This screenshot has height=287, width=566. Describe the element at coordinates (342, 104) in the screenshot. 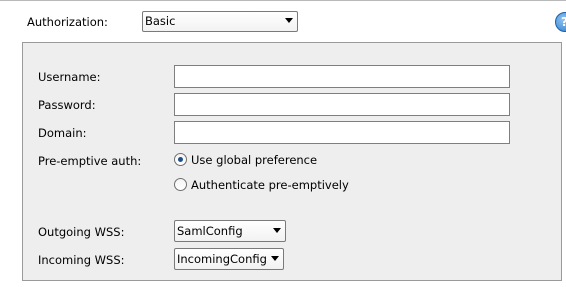

I see `password-input` at that location.